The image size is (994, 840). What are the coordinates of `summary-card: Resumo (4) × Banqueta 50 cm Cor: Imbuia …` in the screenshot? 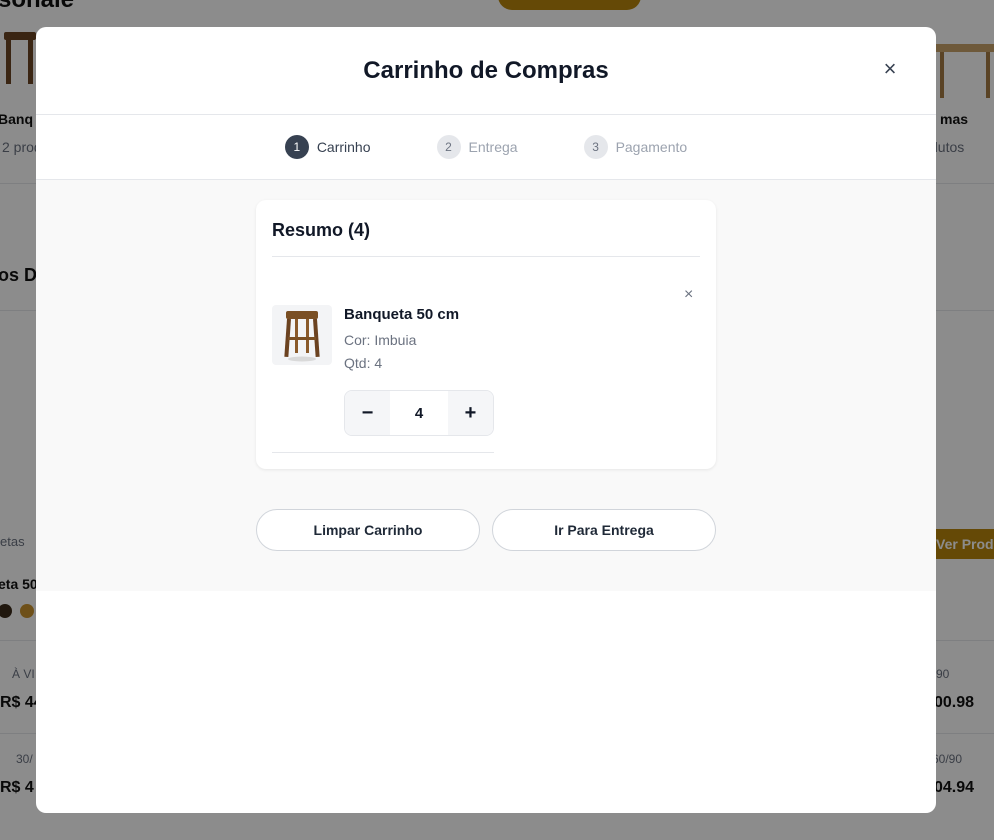 It's located at (486, 334).